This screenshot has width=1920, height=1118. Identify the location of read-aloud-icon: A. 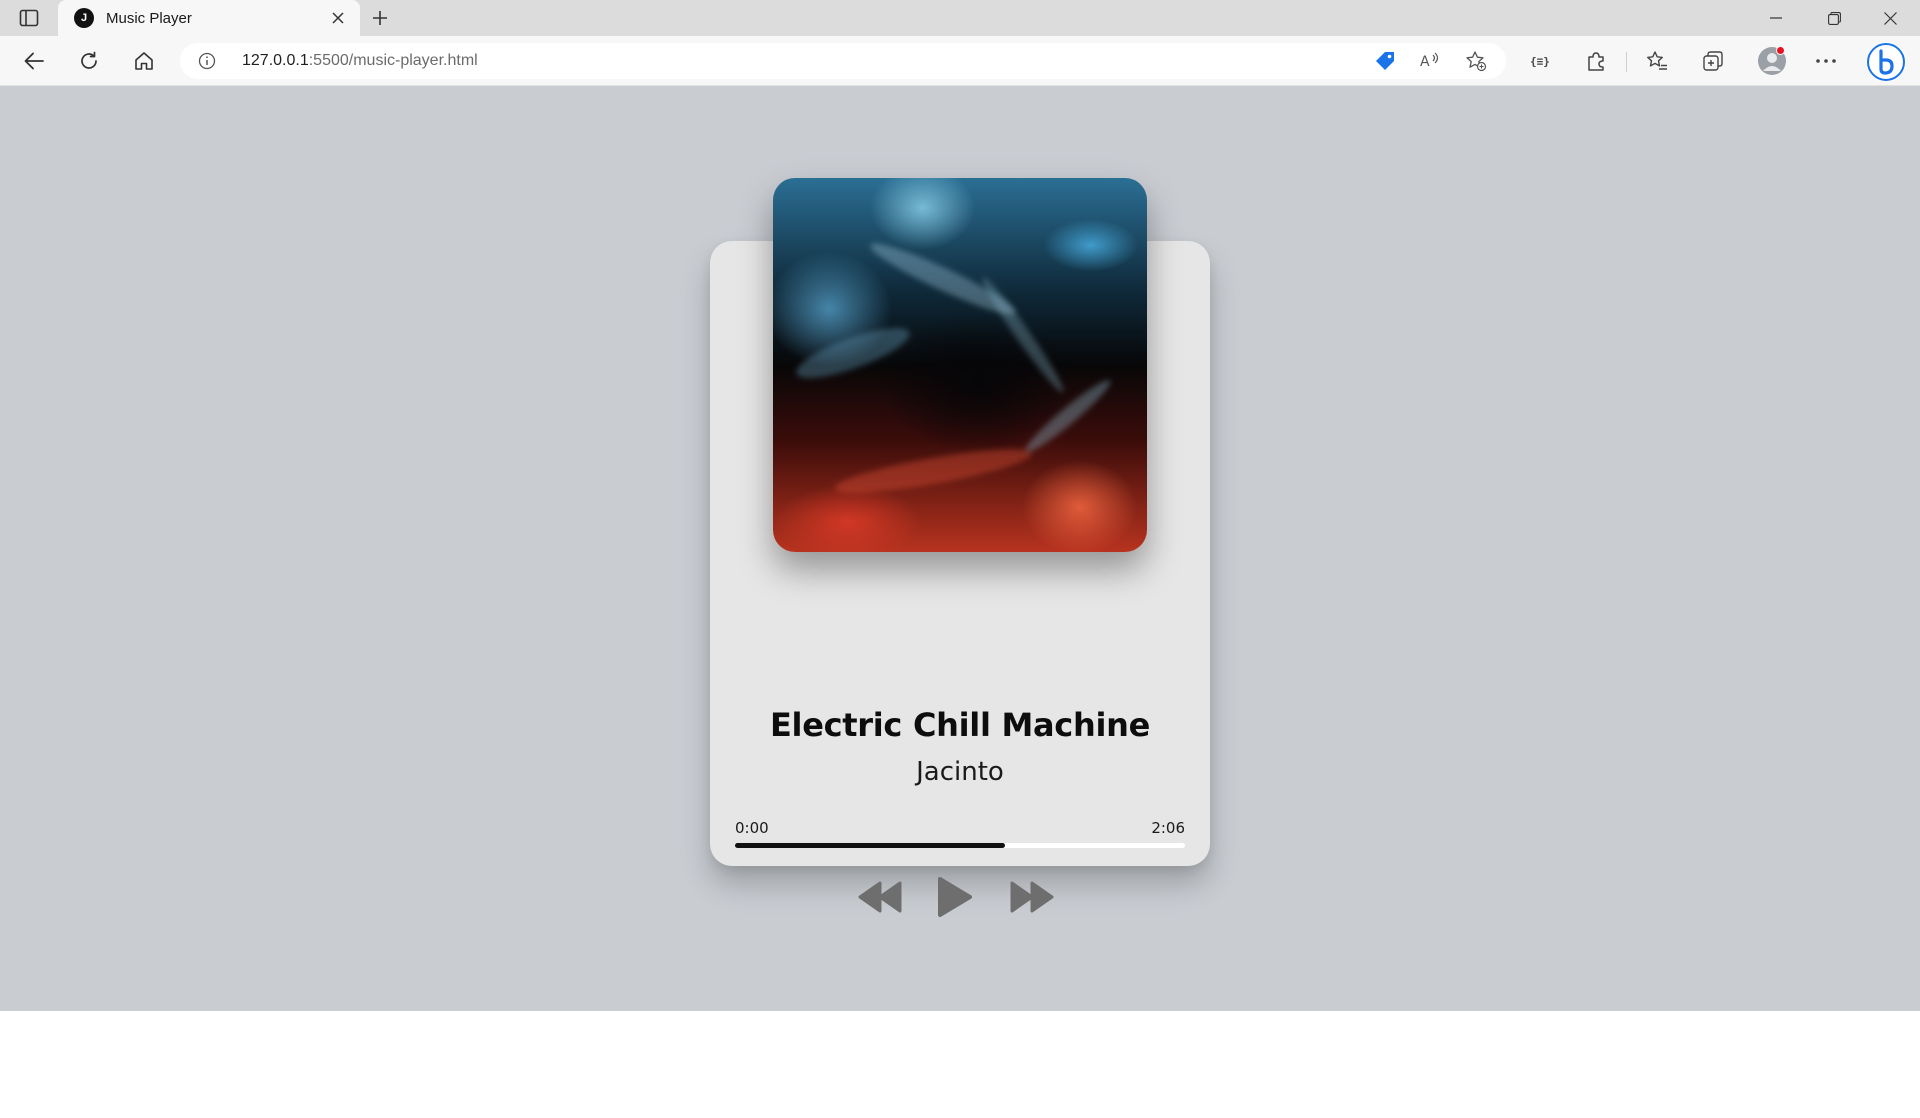
(1430, 61).